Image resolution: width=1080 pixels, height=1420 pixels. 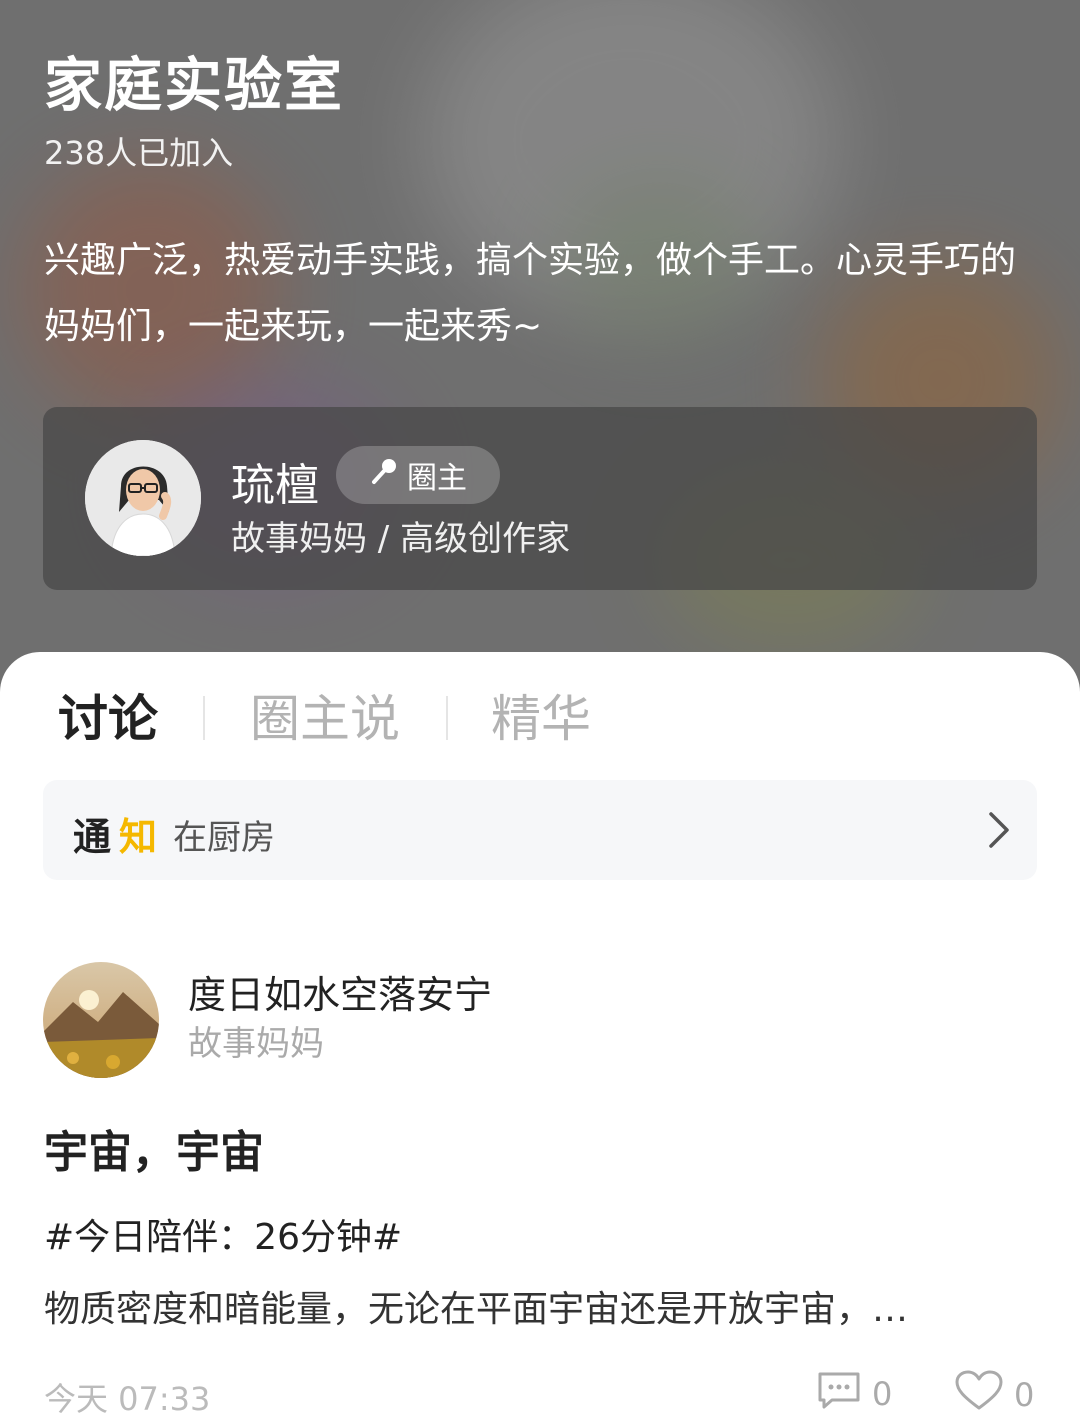 I want to click on owner-badge-label: 圈主, so click(x=437, y=478).